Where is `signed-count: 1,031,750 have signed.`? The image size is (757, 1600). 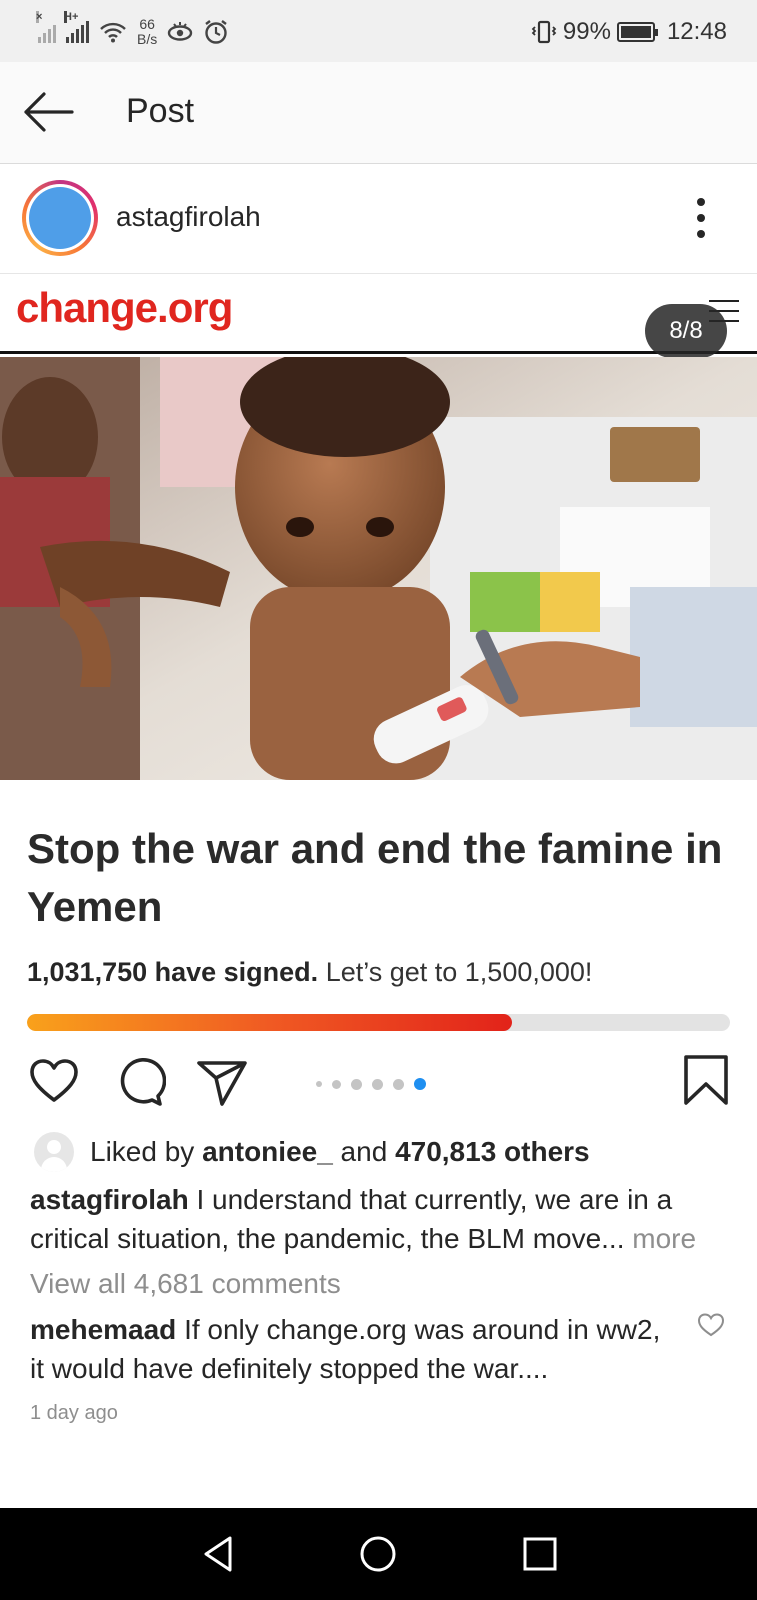
signed-count: 1,031,750 have signed. is located at coordinates (173, 972).